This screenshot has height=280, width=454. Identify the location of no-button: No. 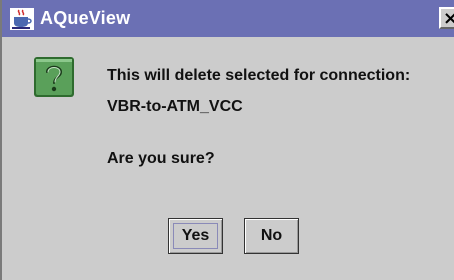
(271, 236).